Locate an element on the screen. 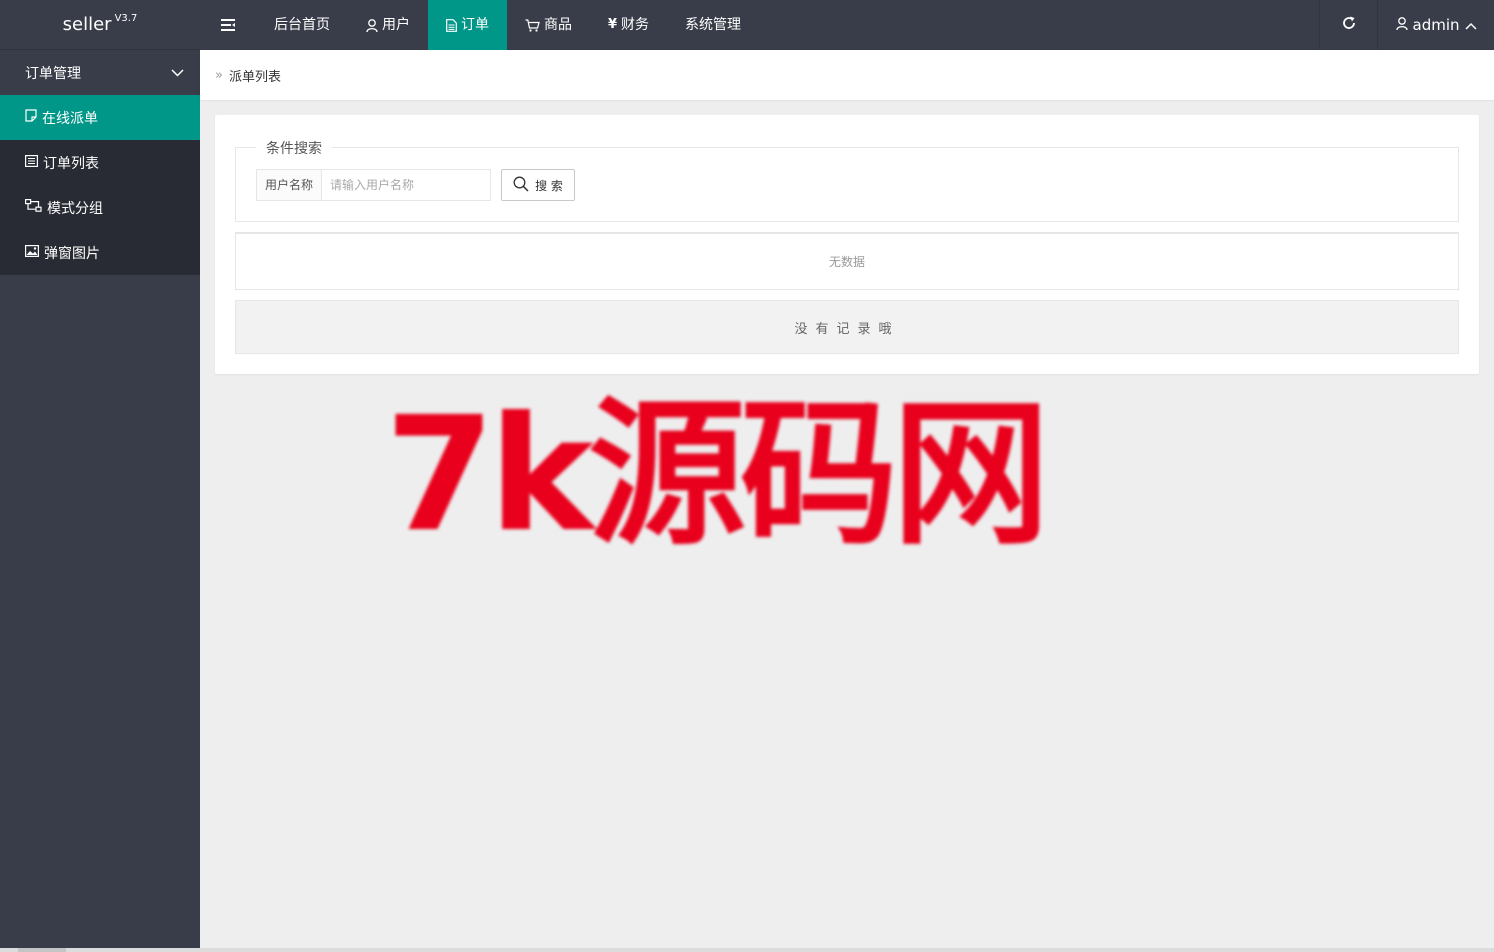 This screenshot has height=952, width=1494. search-legend: 条件搜索 is located at coordinates (294, 148).